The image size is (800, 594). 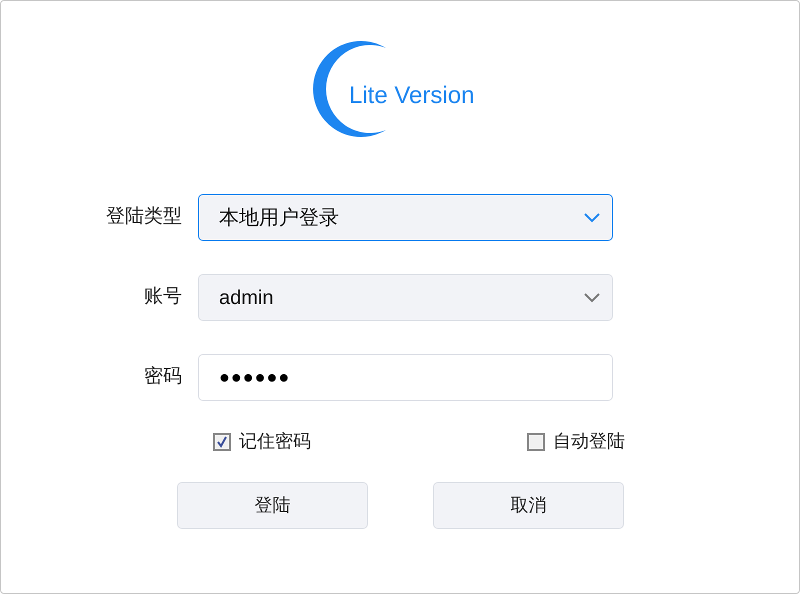 What do you see at coordinates (163, 377) in the screenshot?
I see `field-label: 密码` at bounding box center [163, 377].